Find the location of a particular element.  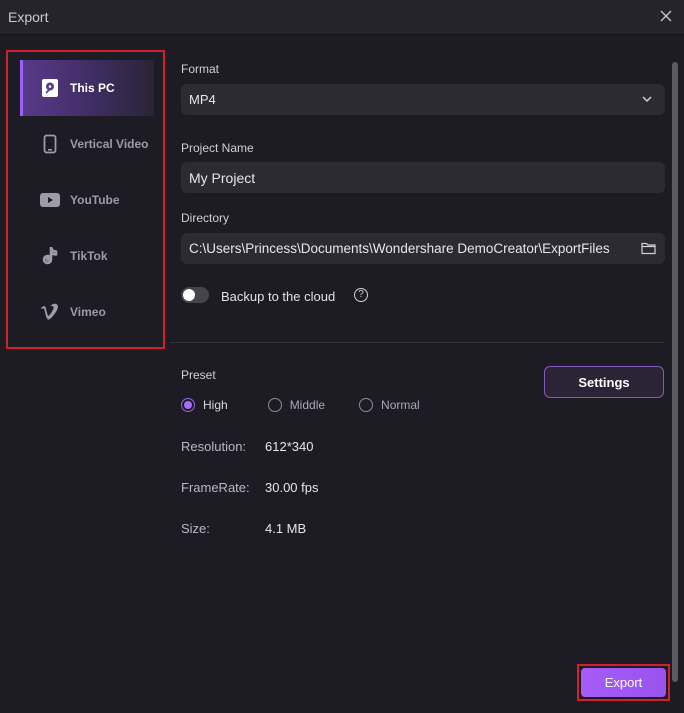

preset-normal-radio: Normal is located at coordinates (389, 405).